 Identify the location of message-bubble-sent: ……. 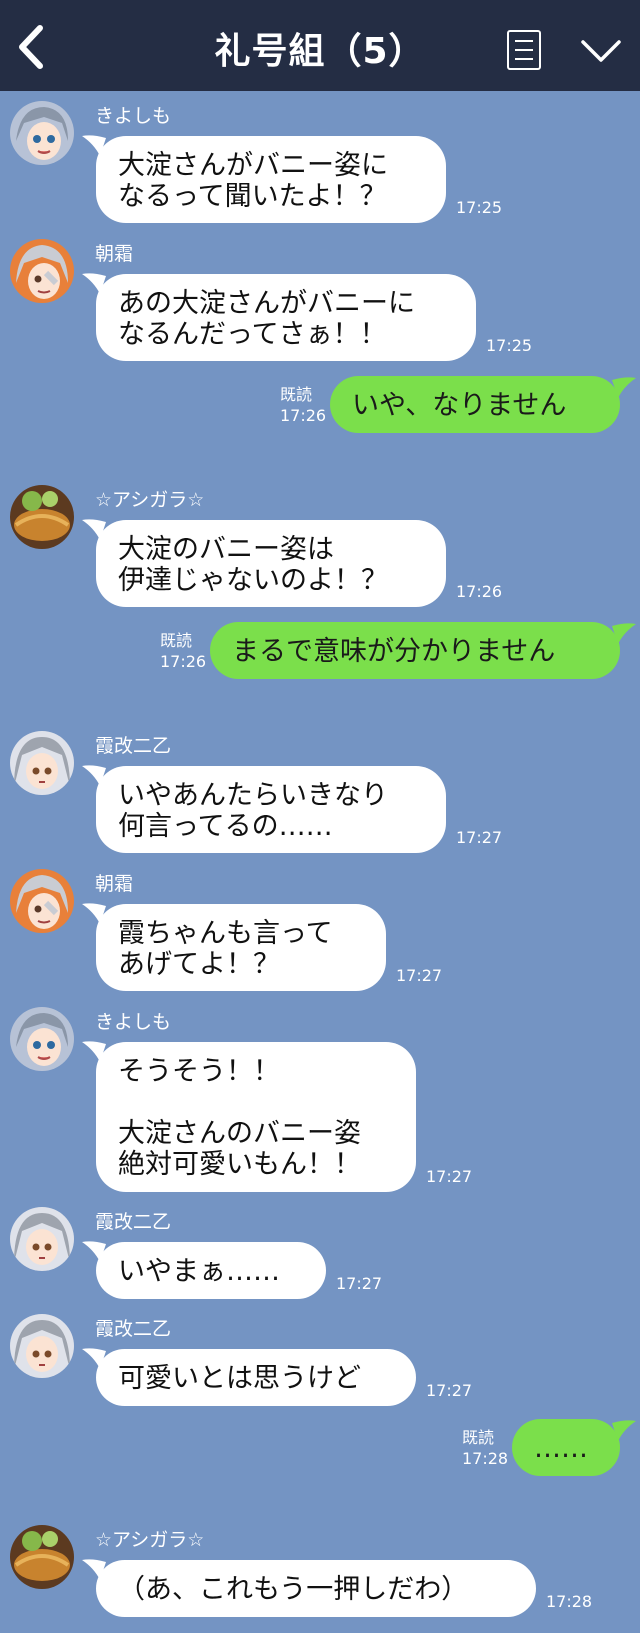
(566, 1447).